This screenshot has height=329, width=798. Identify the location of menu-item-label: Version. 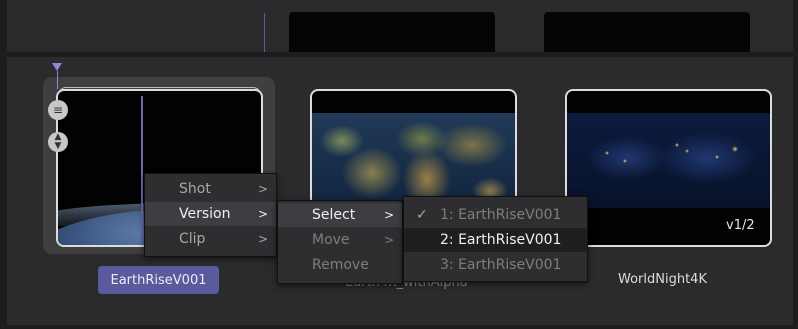
(205, 214).